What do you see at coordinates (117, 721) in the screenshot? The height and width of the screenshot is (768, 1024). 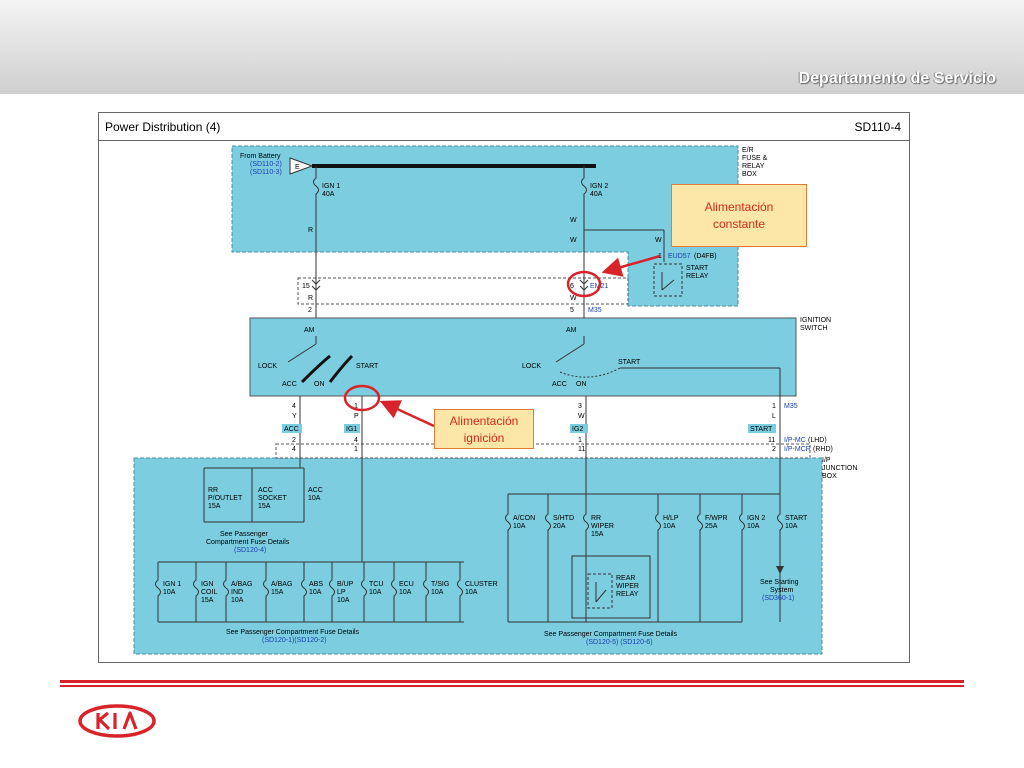 I see `kia-logo` at bounding box center [117, 721].